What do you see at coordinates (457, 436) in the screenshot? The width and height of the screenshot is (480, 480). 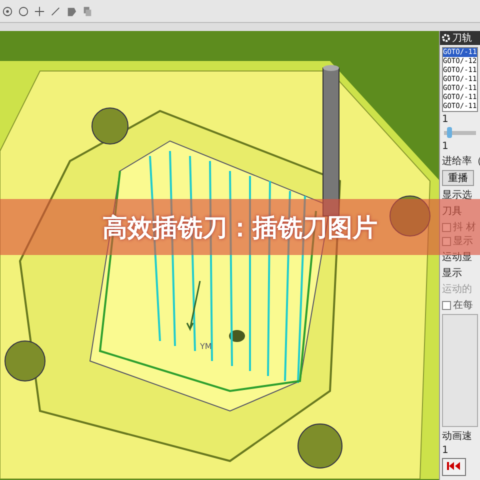 I see `animation-speed-label: 动画速` at bounding box center [457, 436].